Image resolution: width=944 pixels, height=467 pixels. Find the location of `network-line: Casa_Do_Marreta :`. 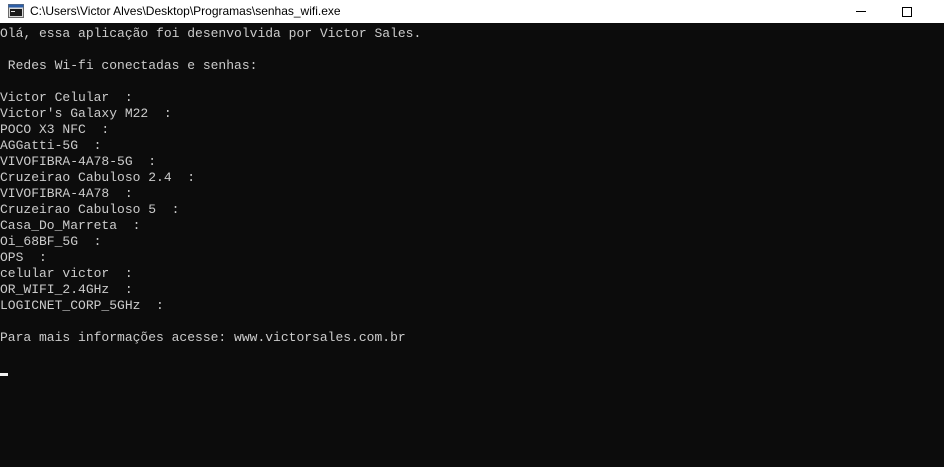

network-line: Casa_Do_Marreta : is located at coordinates (70, 225).